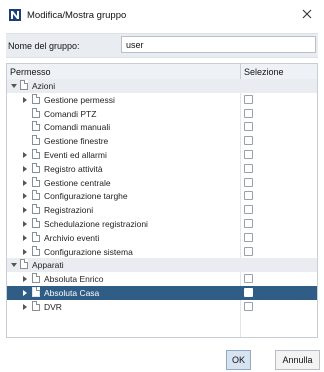  I want to click on tree-row-label: Gestione centrale, so click(77, 182).